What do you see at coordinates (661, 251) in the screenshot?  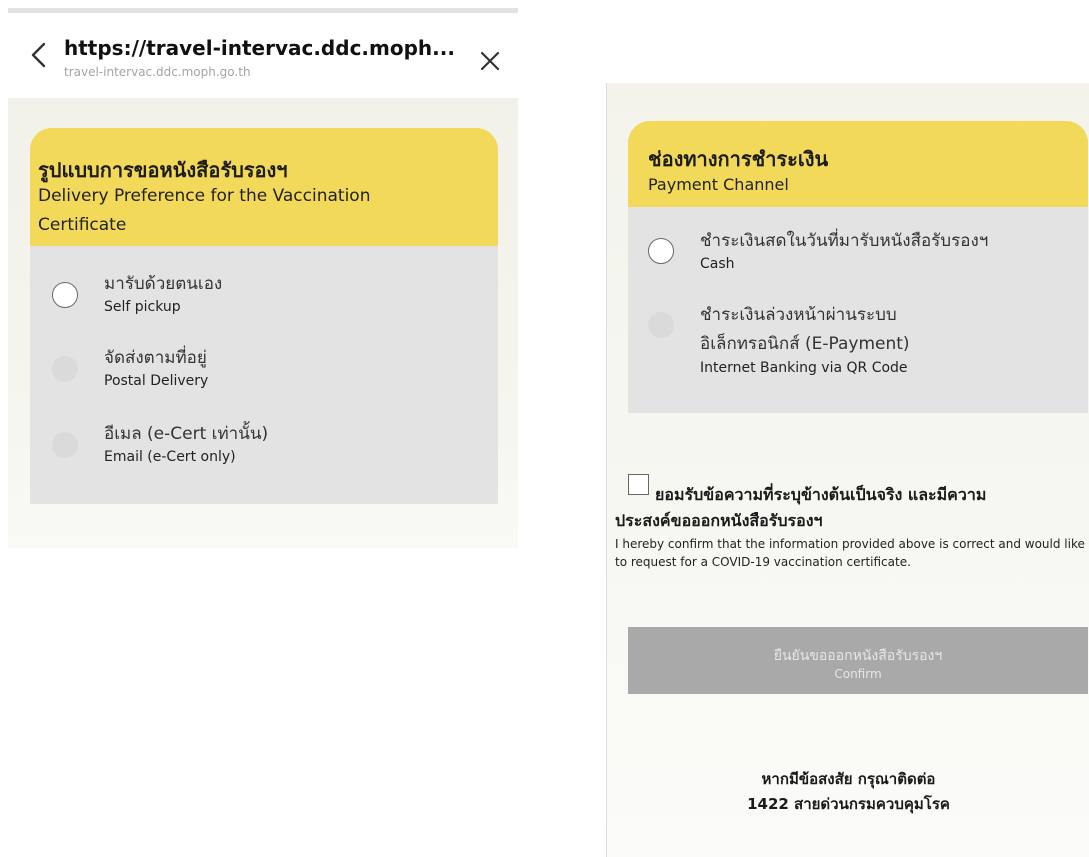 I see `radio-cash` at bounding box center [661, 251].